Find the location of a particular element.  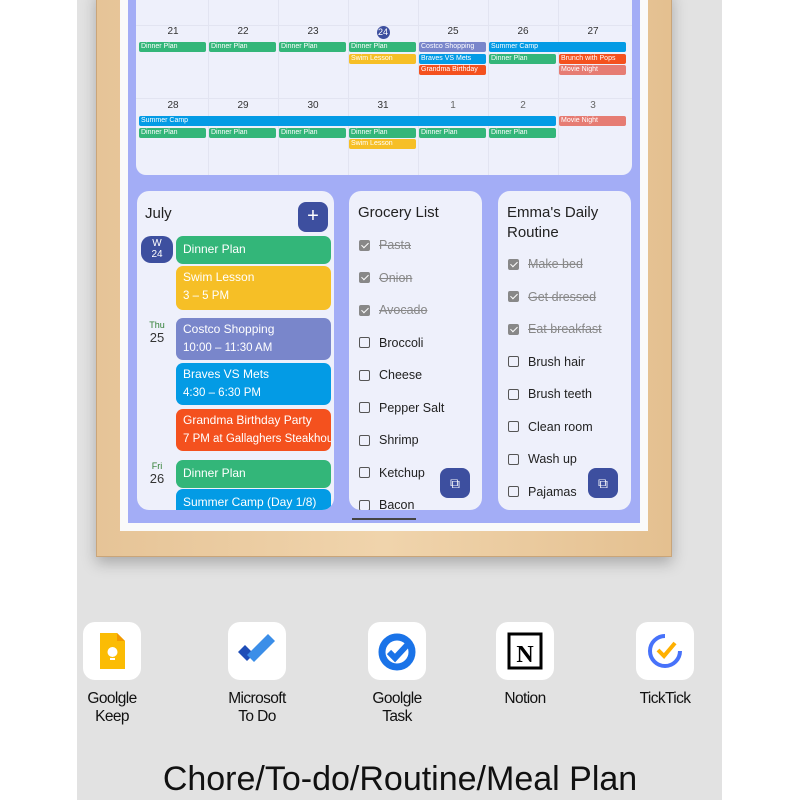

day-number: 30 is located at coordinates (313, 105).